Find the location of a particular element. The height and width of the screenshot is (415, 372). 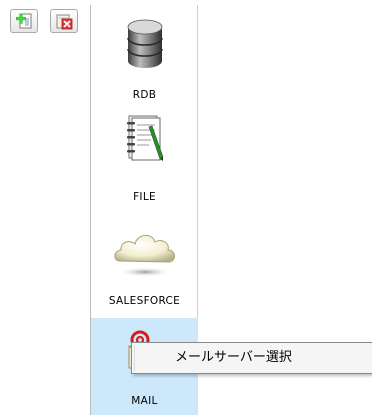

delete-button is located at coordinates (64, 21).